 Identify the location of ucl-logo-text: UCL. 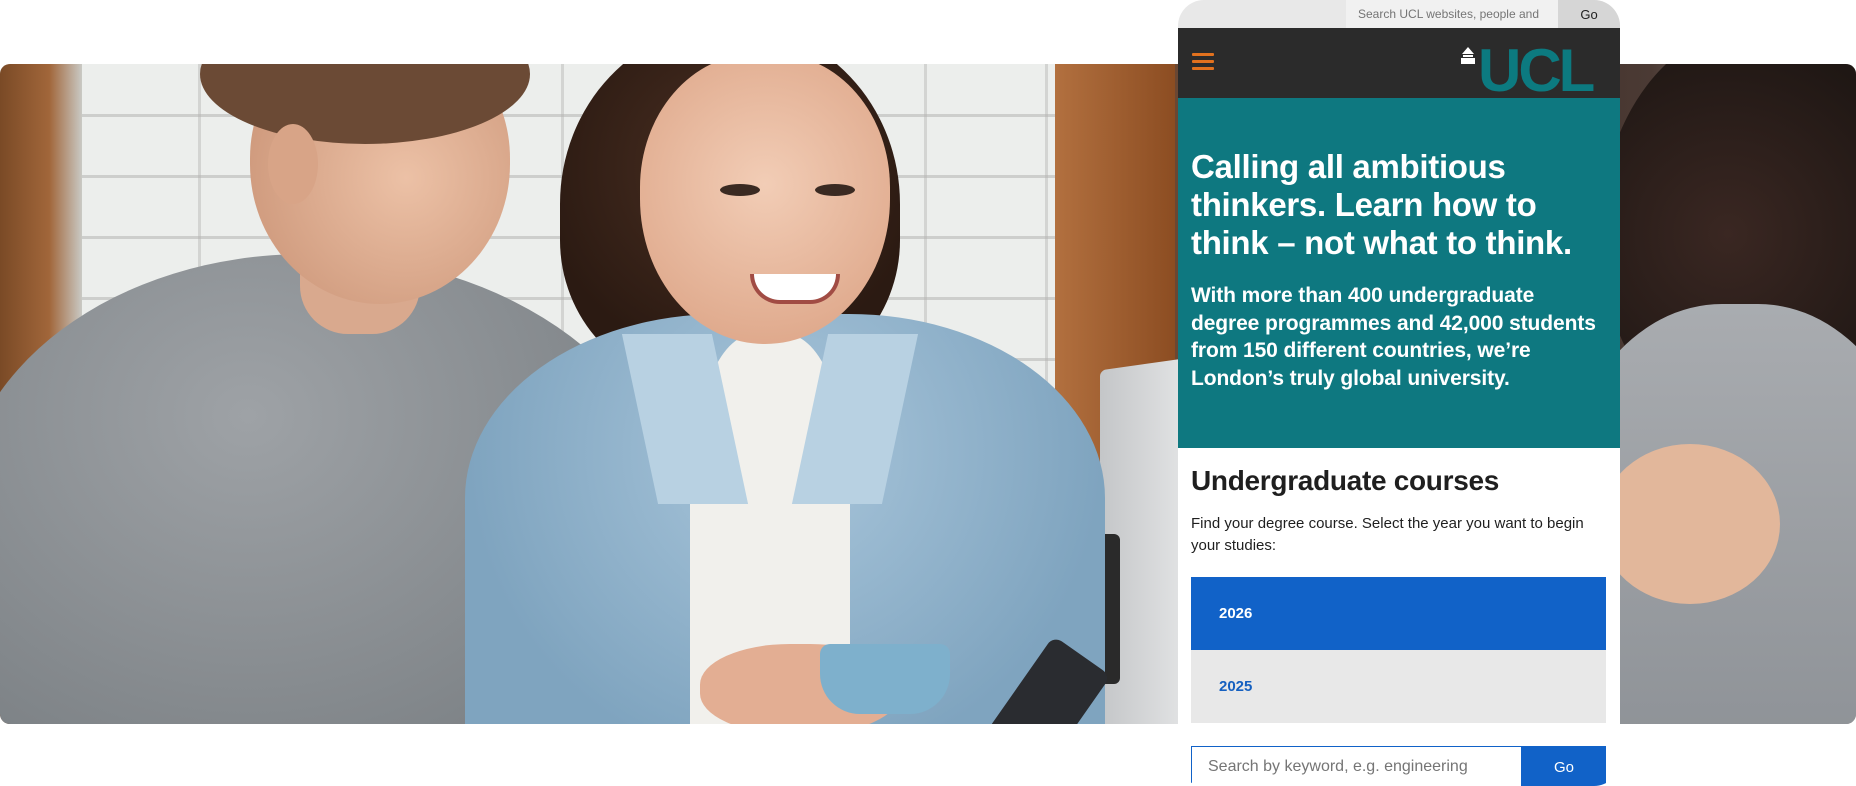
(1536, 70).